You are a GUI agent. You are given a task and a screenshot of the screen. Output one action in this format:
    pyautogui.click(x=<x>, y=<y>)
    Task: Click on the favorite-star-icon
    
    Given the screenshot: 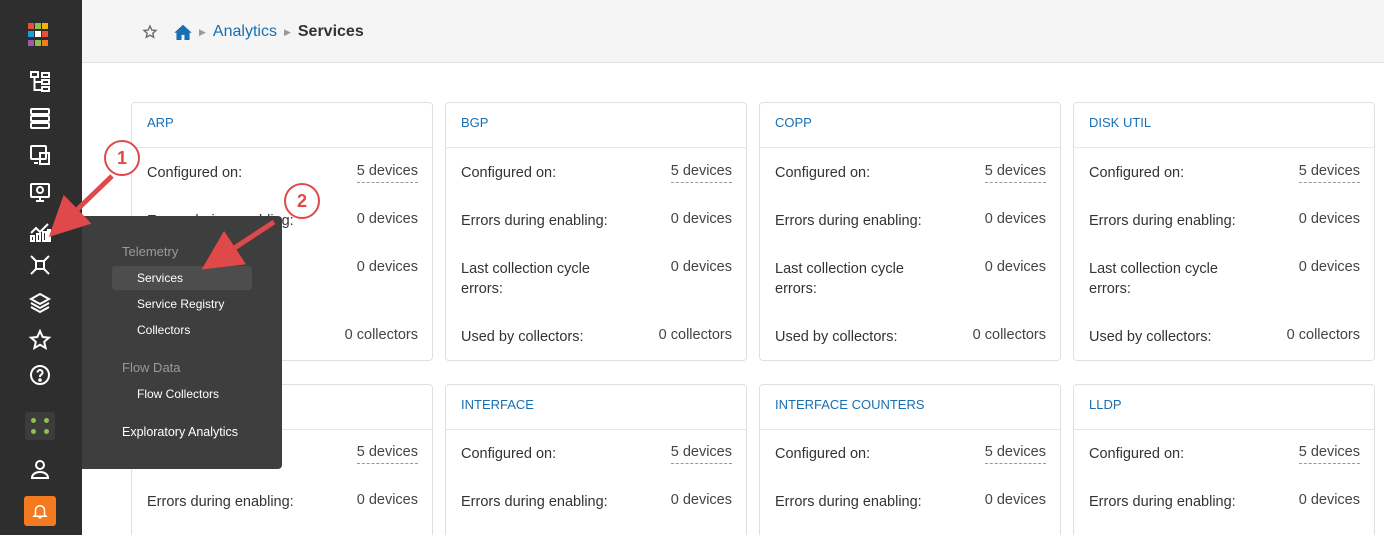 What is the action you would take?
    pyautogui.click(x=150, y=32)
    